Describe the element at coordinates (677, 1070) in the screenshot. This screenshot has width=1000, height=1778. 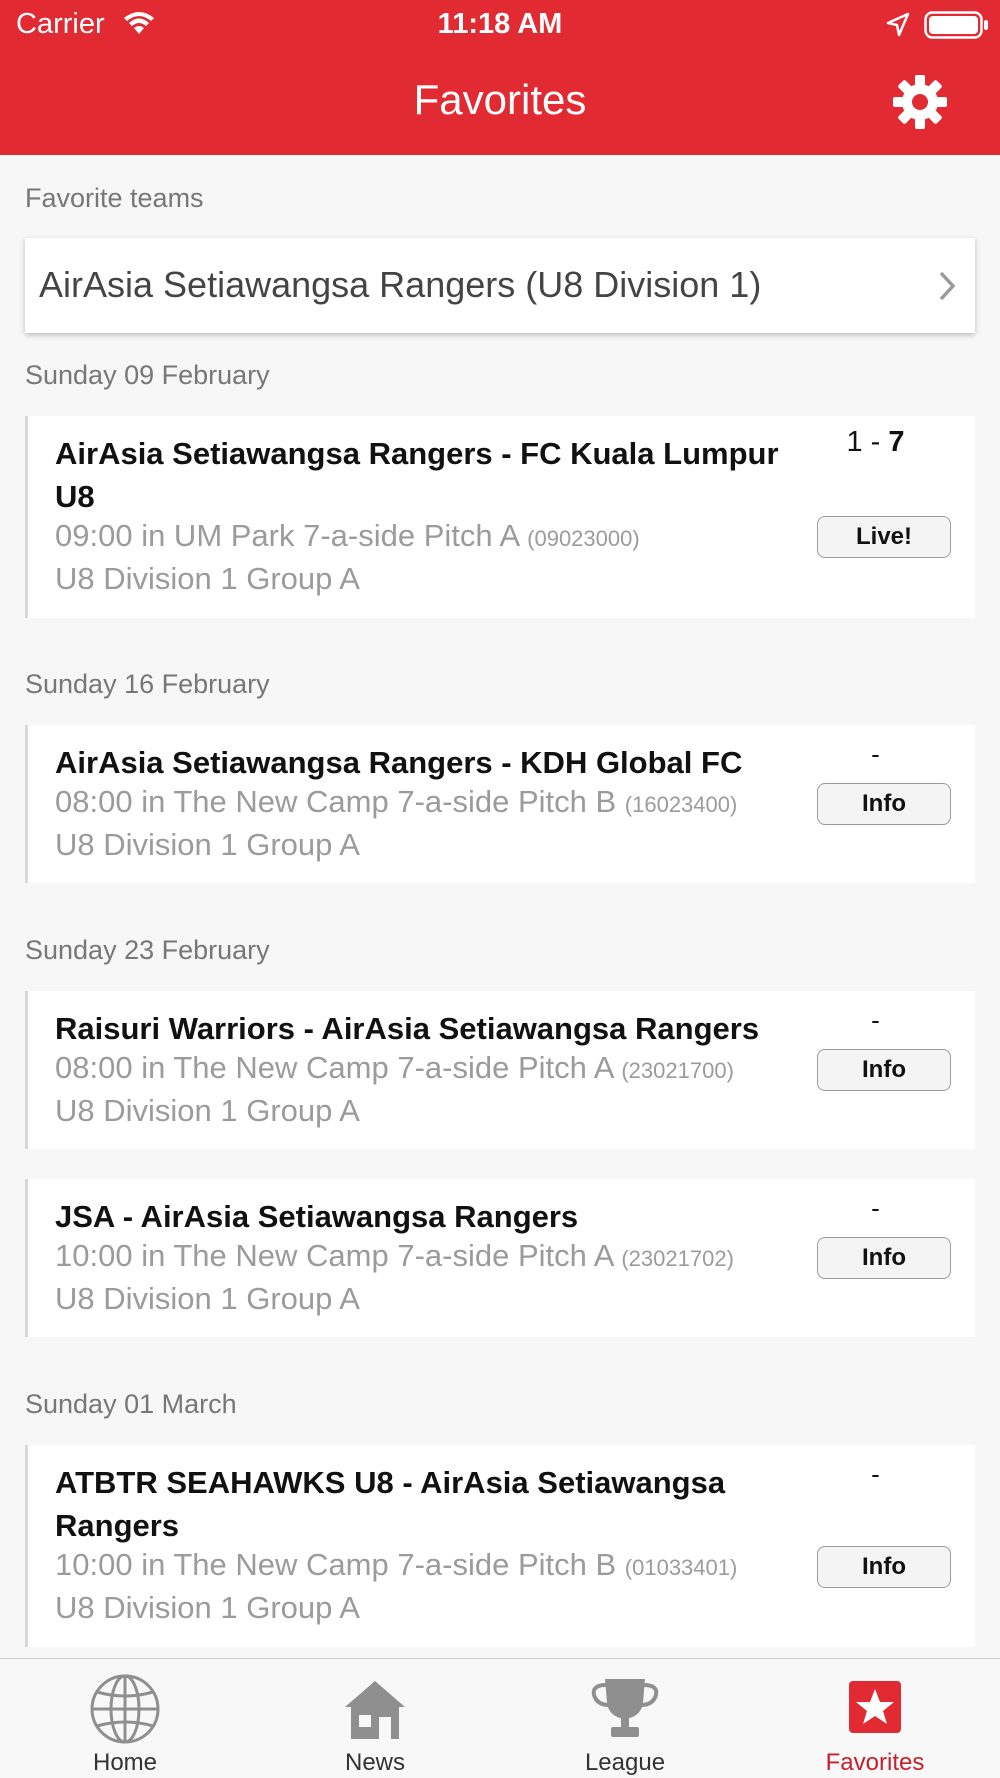
I see `match-code: (23021700)` at that location.